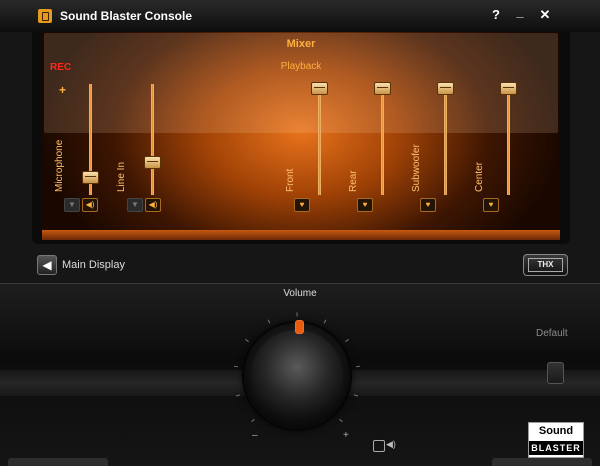 The height and width of the screenshot is (466, 600). Describe the element at coordinates (445, 88) in the screenshot. I see `subwoofer-slider-thumb` at that location.